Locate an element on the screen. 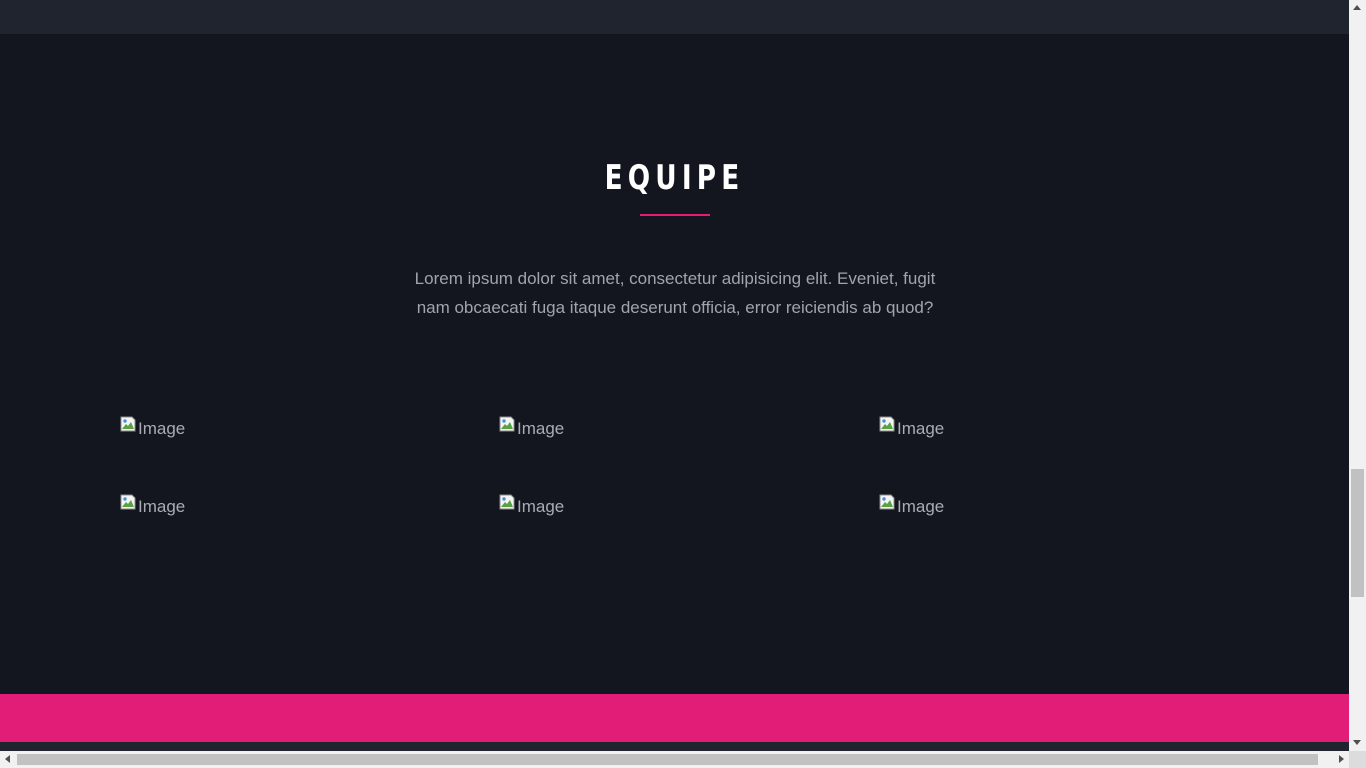  chevron-right-icon is located at coordinates (1341, 759).